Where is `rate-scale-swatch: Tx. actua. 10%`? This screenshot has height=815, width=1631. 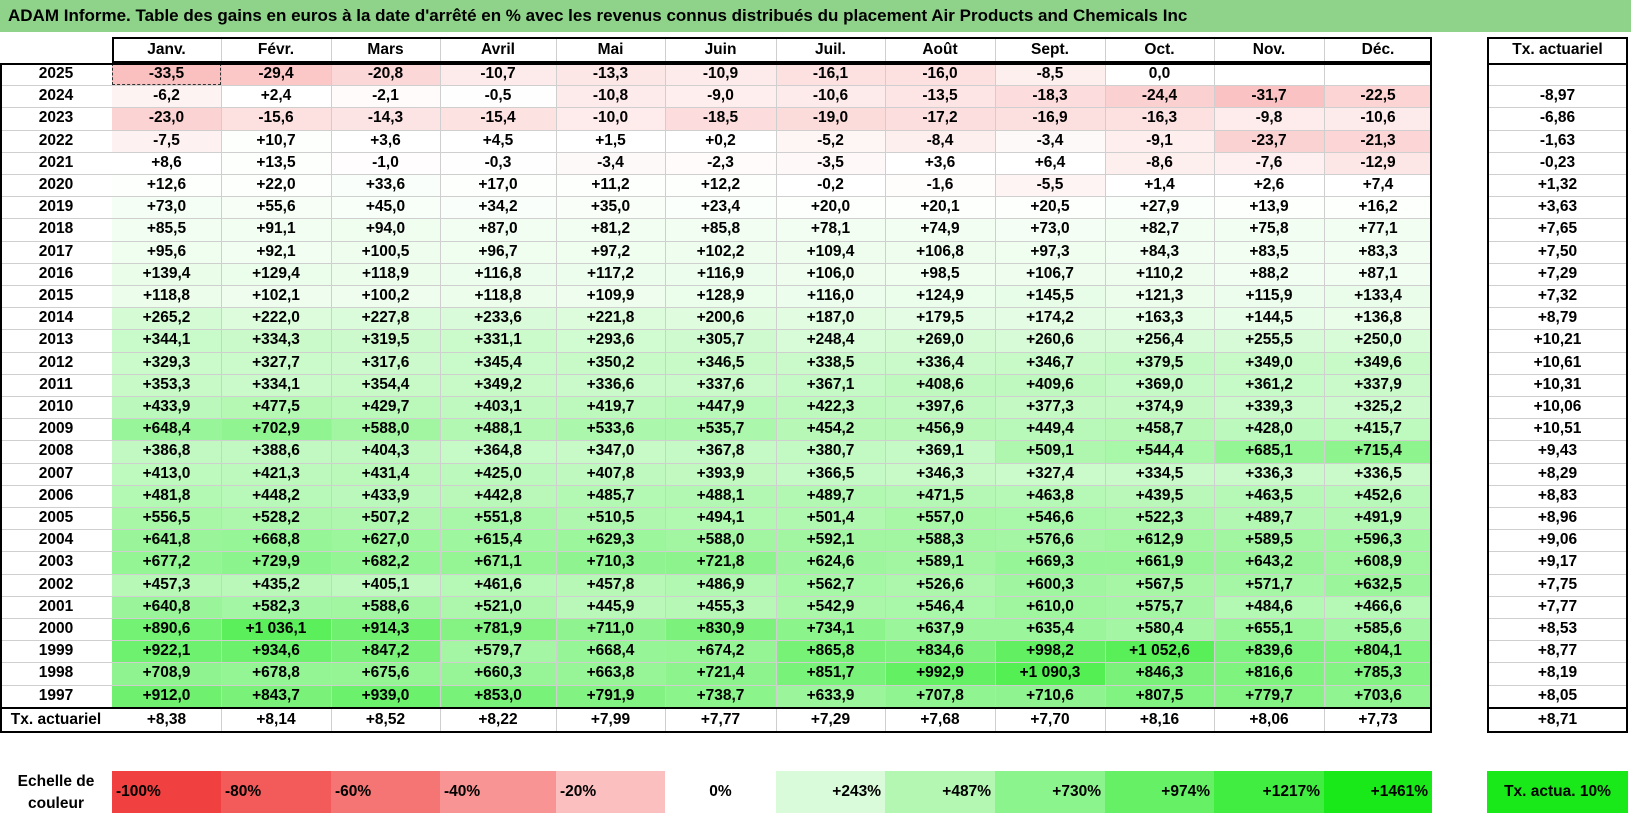
rate-scale-swatch: Tx. actua. 10% is located at coordinates (1557, 792).